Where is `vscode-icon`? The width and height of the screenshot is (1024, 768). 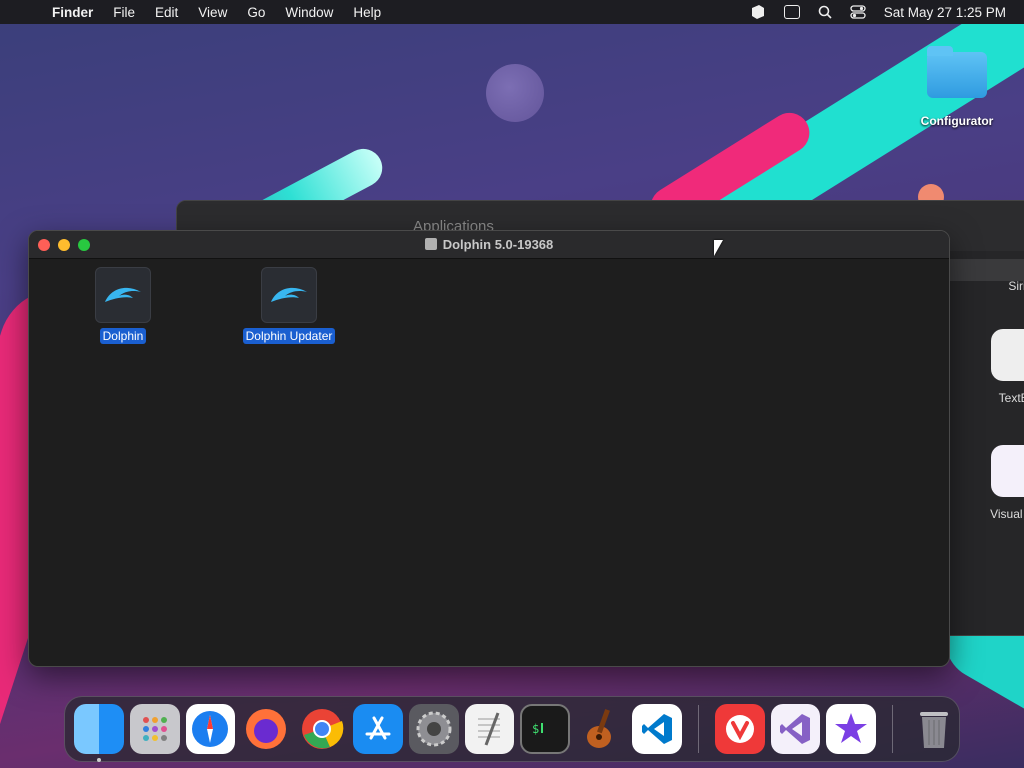
vscode-icon is located at coordinates (656, 729).